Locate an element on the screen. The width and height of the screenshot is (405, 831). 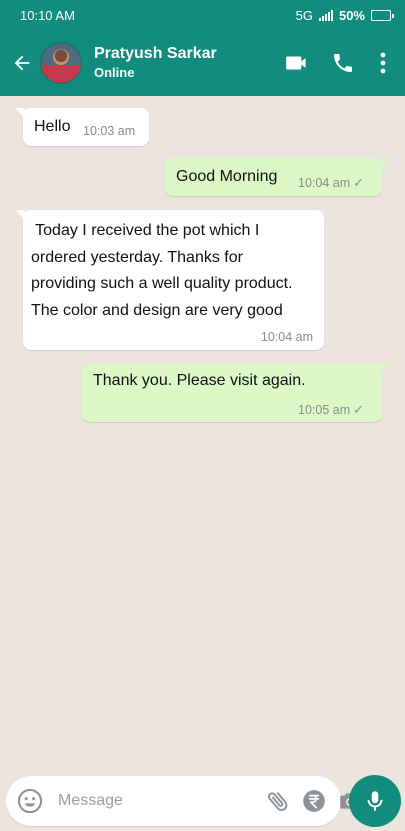
video-call-button is located at coordinates (297, 63).